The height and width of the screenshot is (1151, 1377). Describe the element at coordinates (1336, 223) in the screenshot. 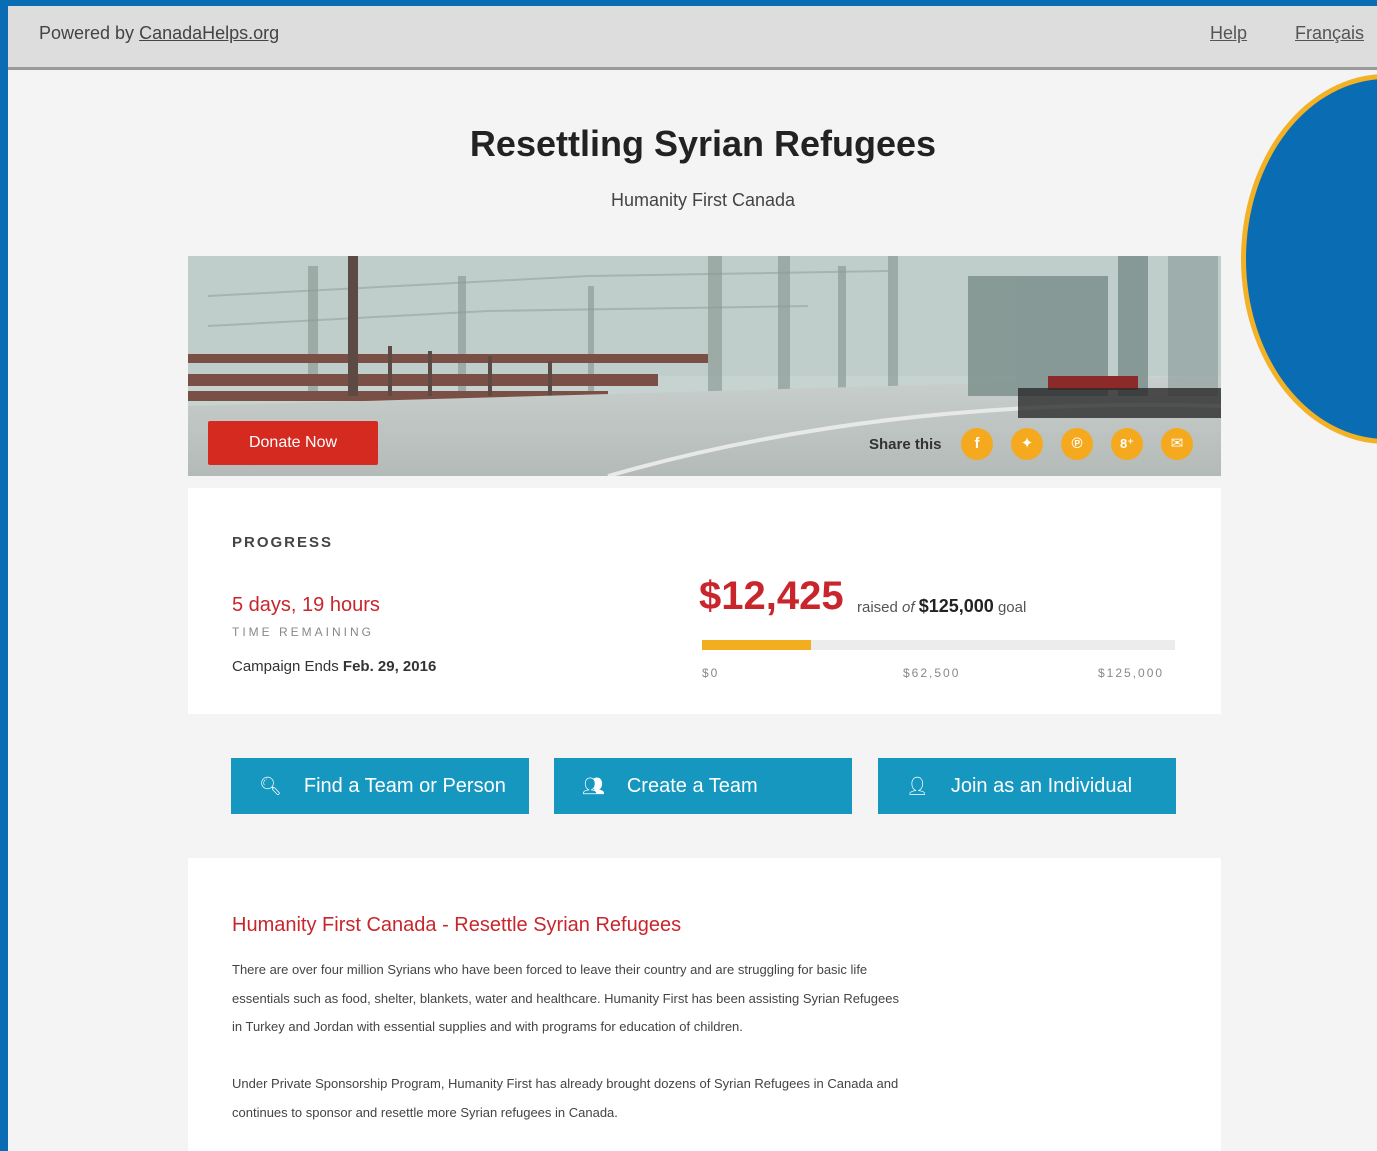

I see `callout-line: ov` at that location.